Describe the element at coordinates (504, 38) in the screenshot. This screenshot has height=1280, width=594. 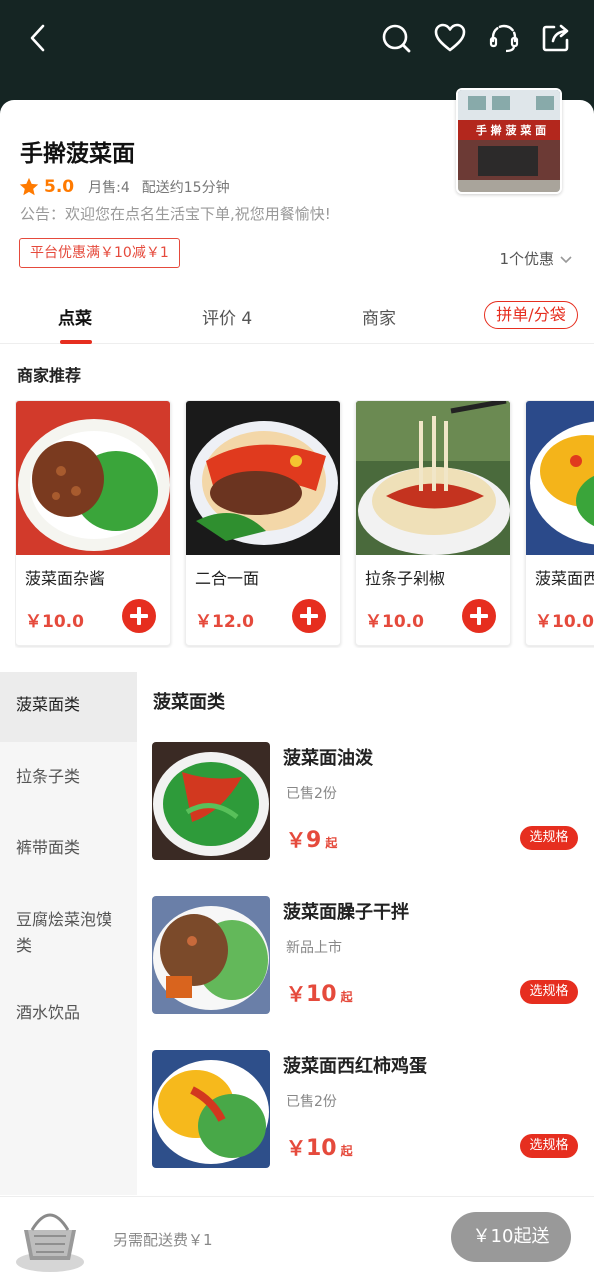
I see `headset-icon` at that location.